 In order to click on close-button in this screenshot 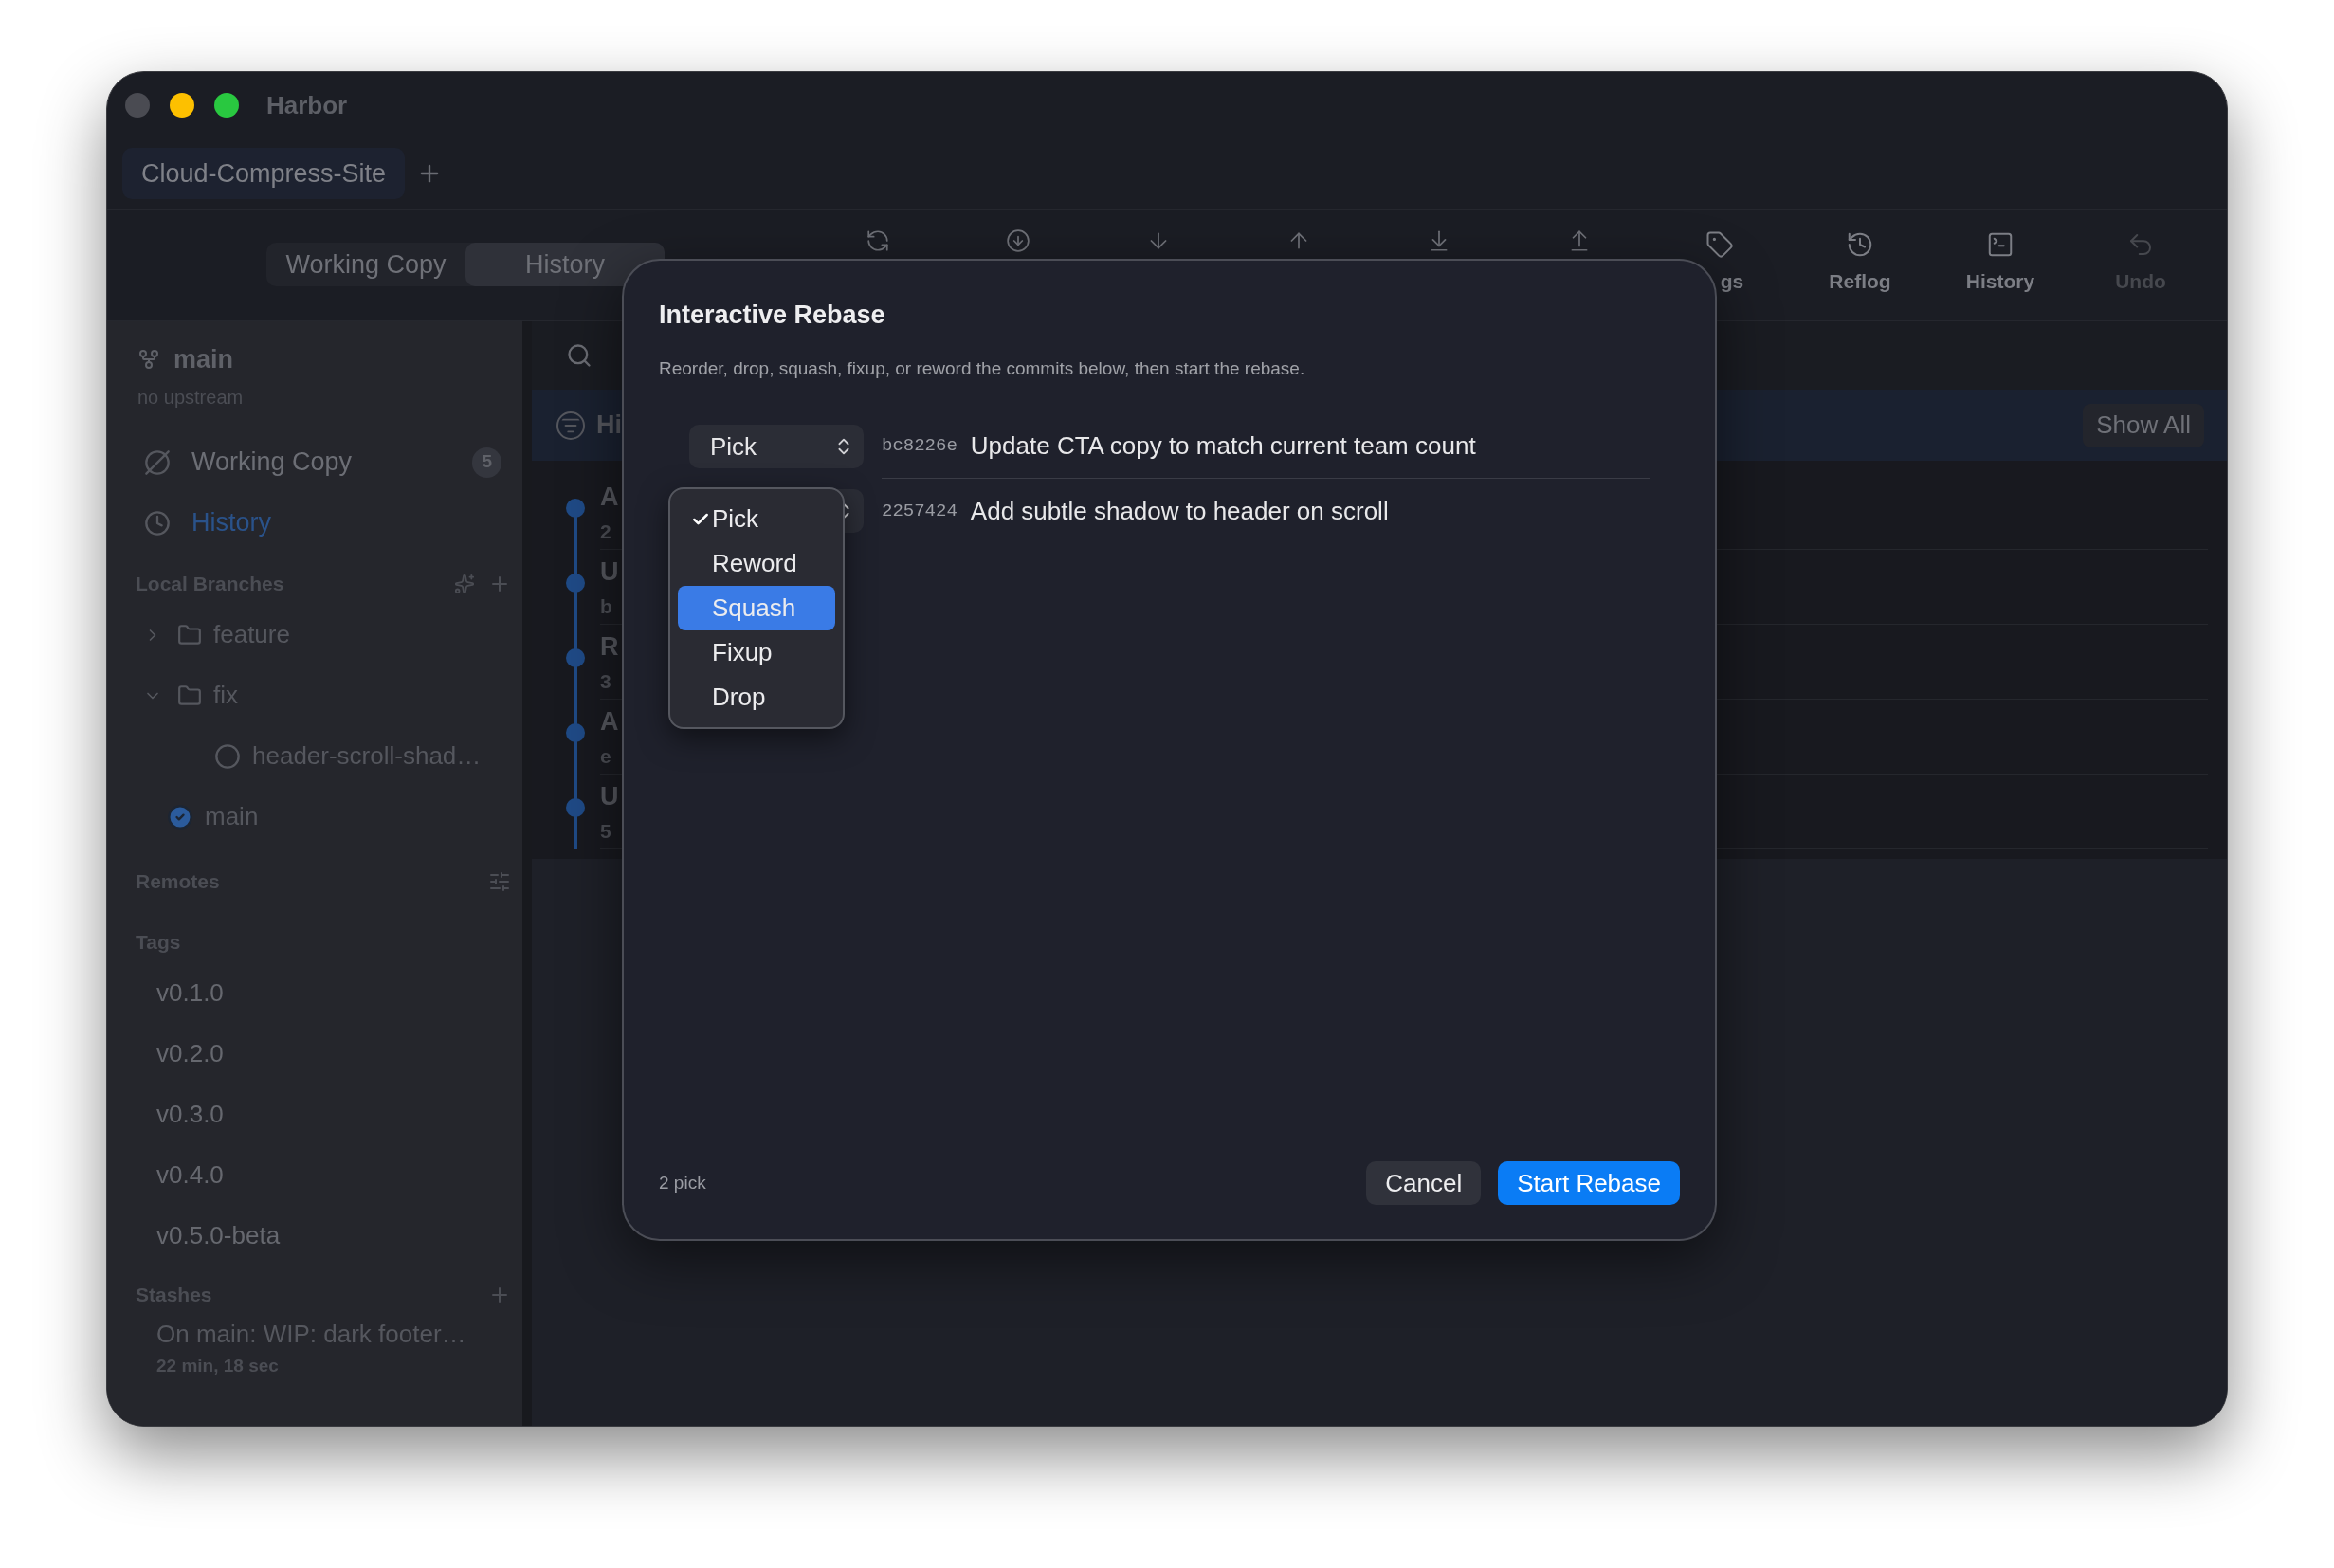, I will do `click(137, 105)`.